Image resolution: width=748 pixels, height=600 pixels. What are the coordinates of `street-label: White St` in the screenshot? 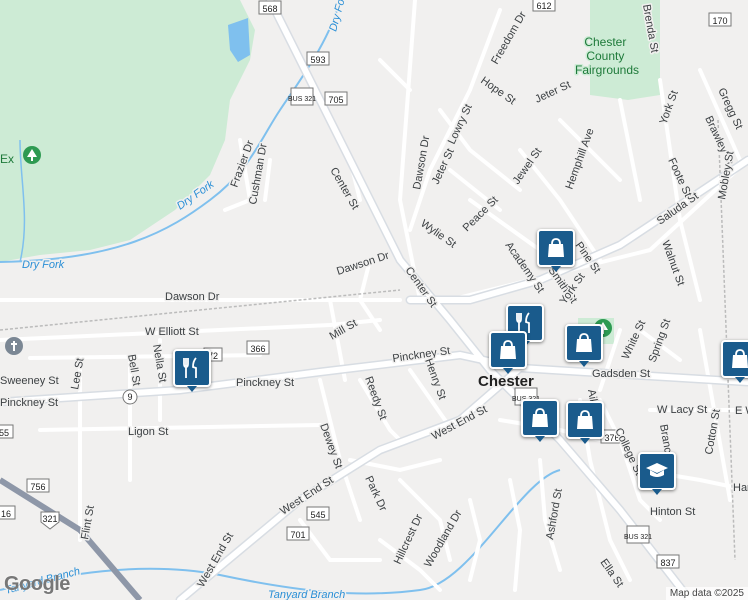 It's located at (634, 340).